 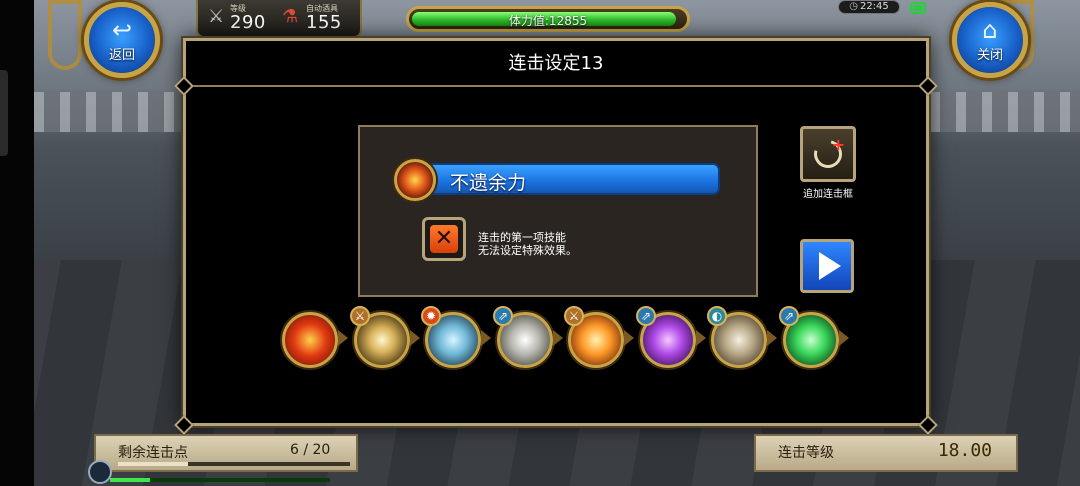 What do you see at coordinates (1005, 112) in the screenshot?
I see `balustrade-right` at bounding box center [1005, 112].